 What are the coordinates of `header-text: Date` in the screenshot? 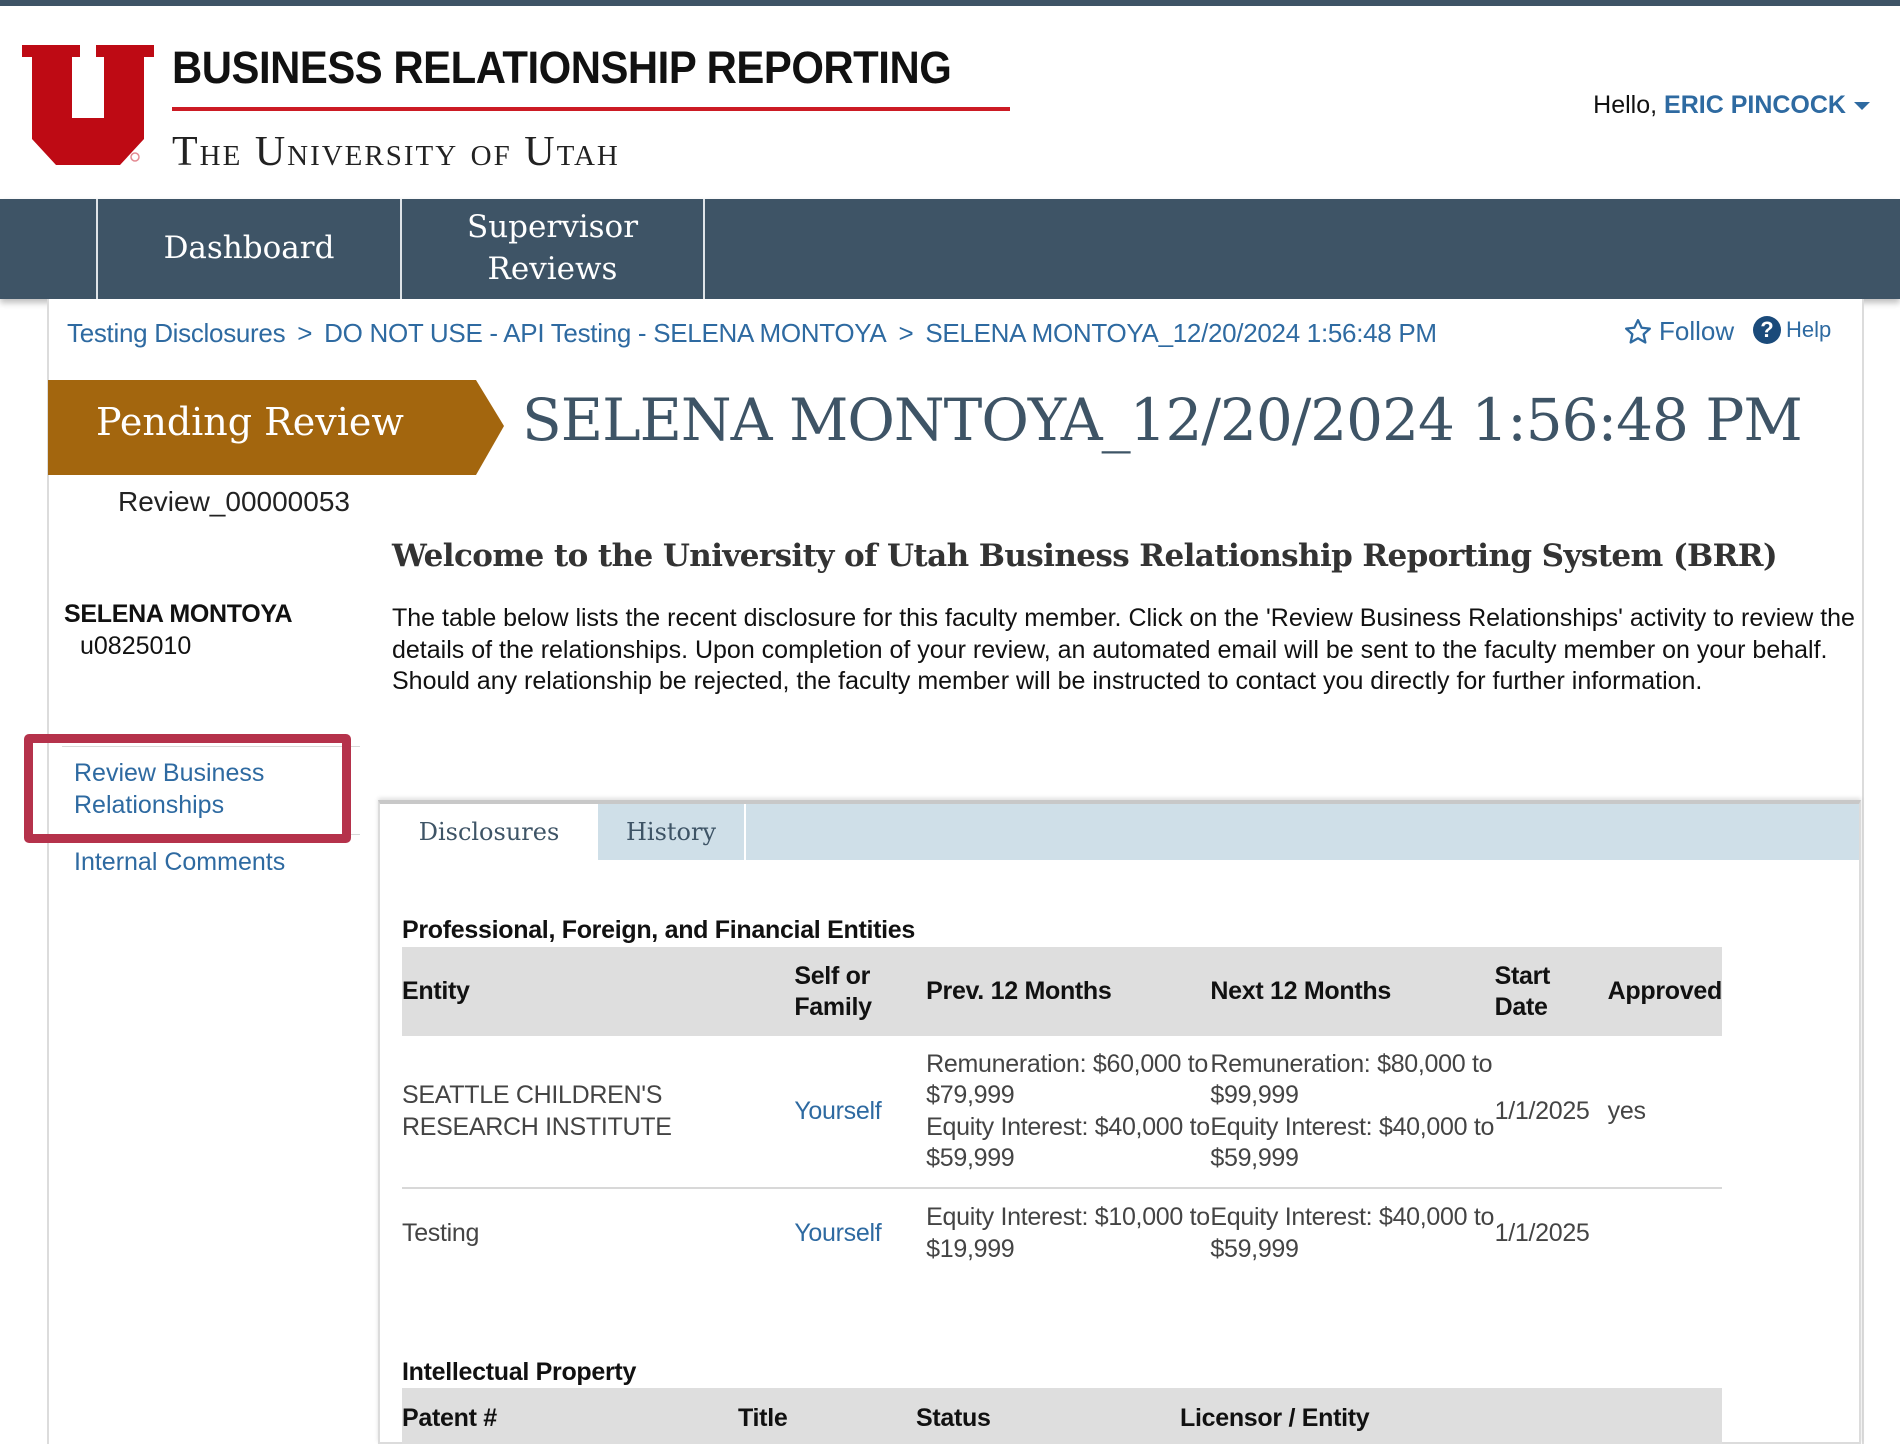 It's located at (1521, 1006).